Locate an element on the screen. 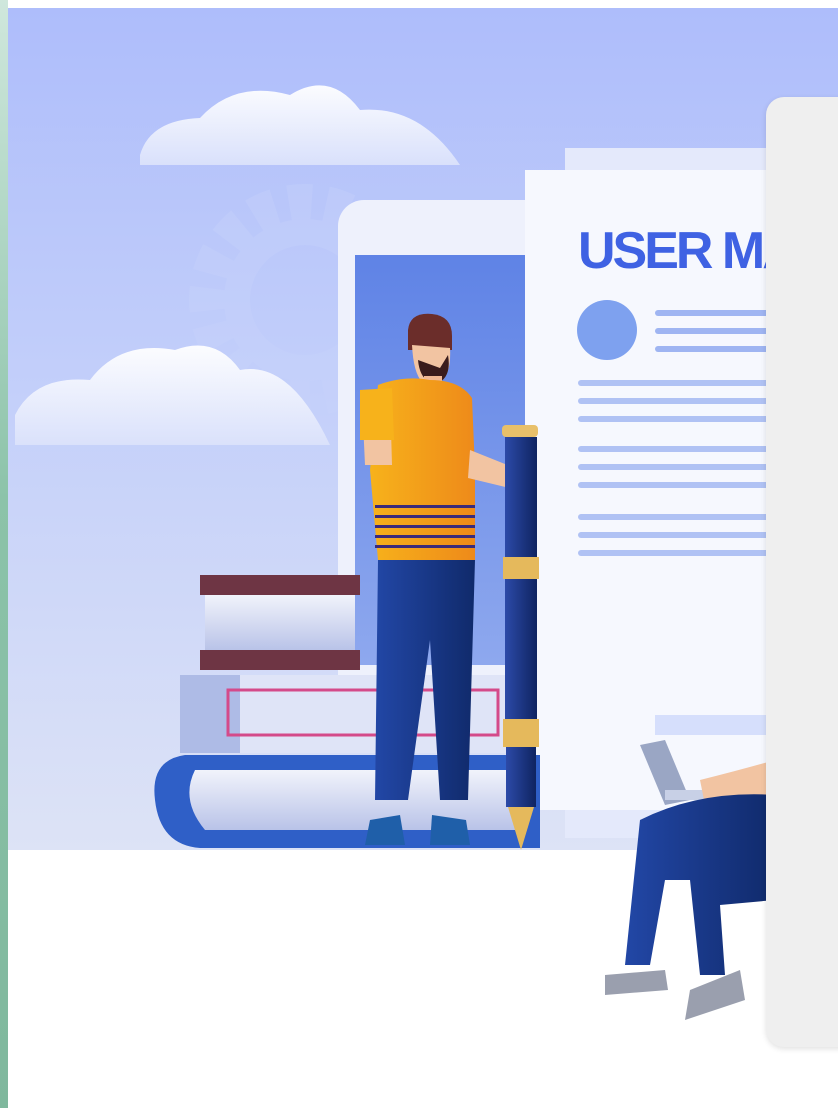 The image size is (838, 1108). side-panel is located at coordinates (802, 572).